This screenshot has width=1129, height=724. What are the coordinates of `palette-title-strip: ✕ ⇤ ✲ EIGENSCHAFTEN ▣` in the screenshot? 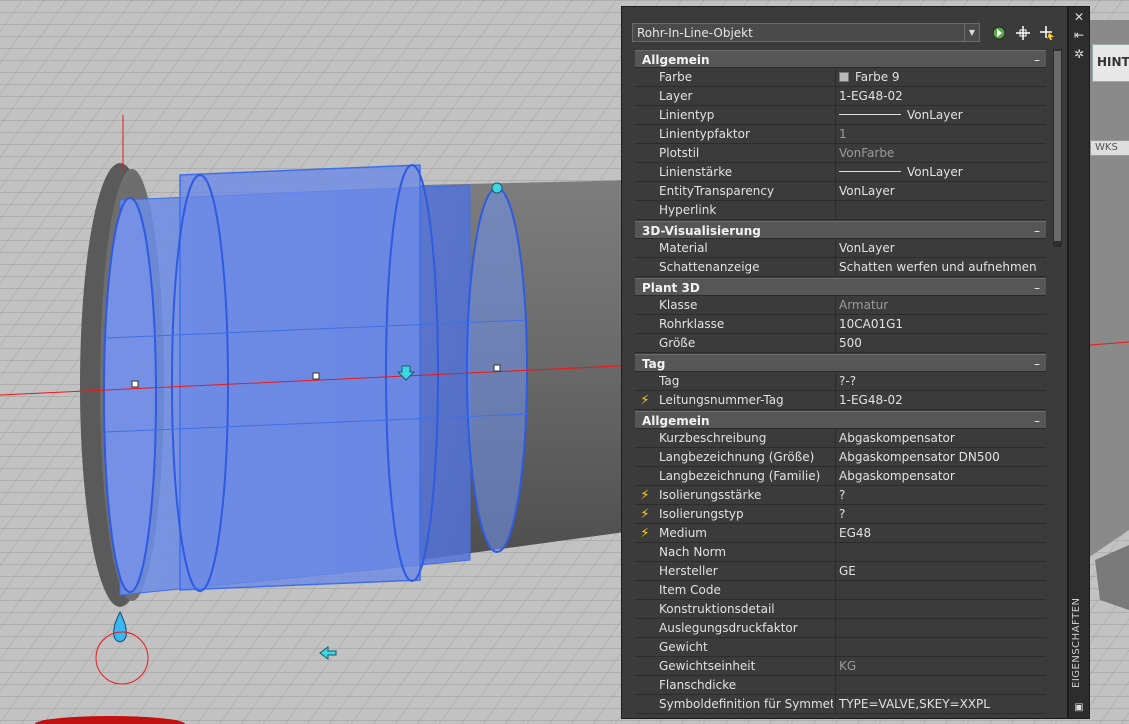 It's located at (1079, 362).